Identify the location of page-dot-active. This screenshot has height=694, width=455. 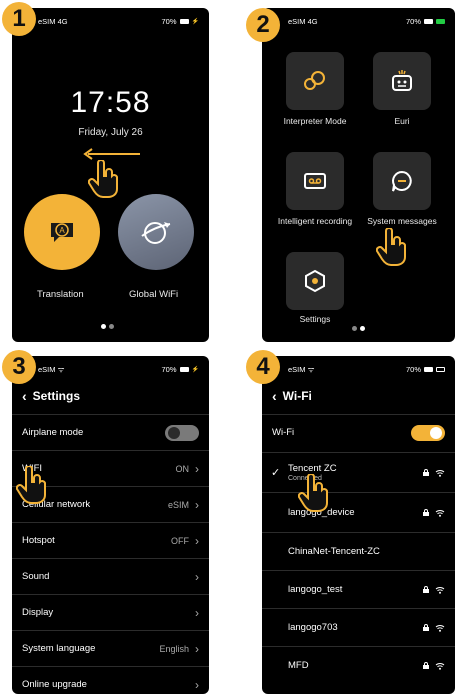
(103, 326).